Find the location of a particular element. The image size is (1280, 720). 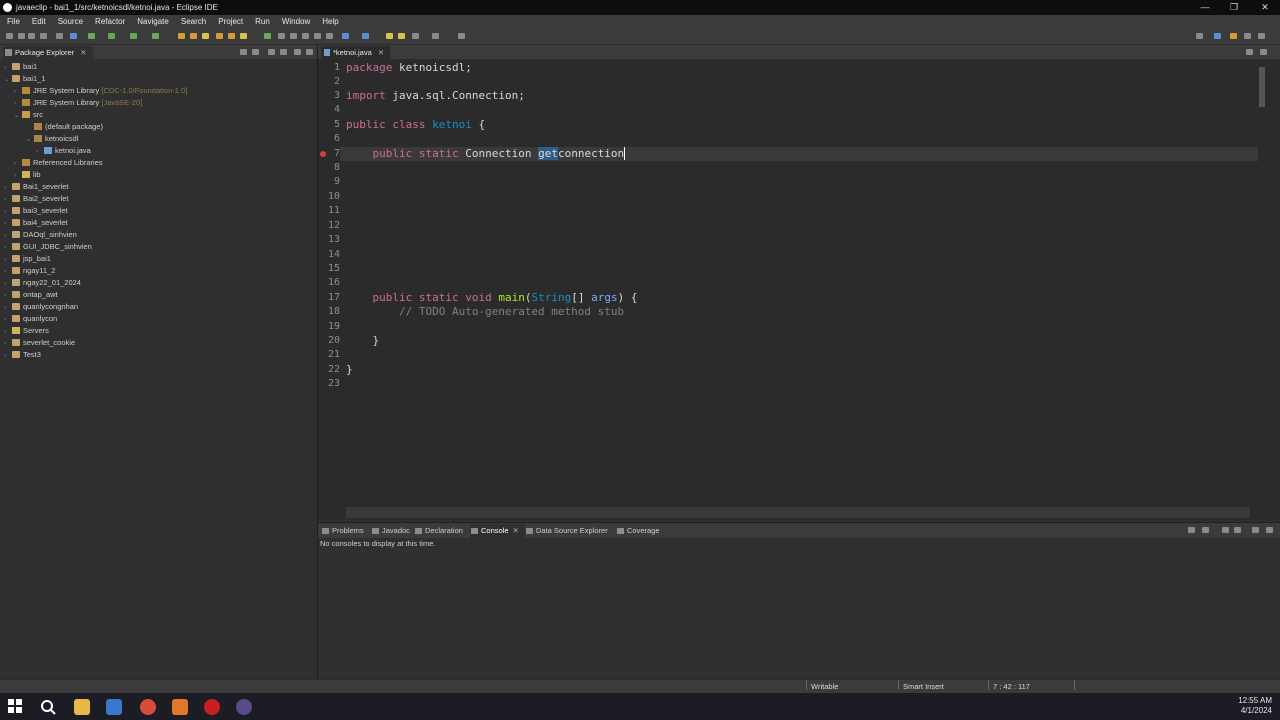

display-console-icon is located at coordinates (1205, 530).